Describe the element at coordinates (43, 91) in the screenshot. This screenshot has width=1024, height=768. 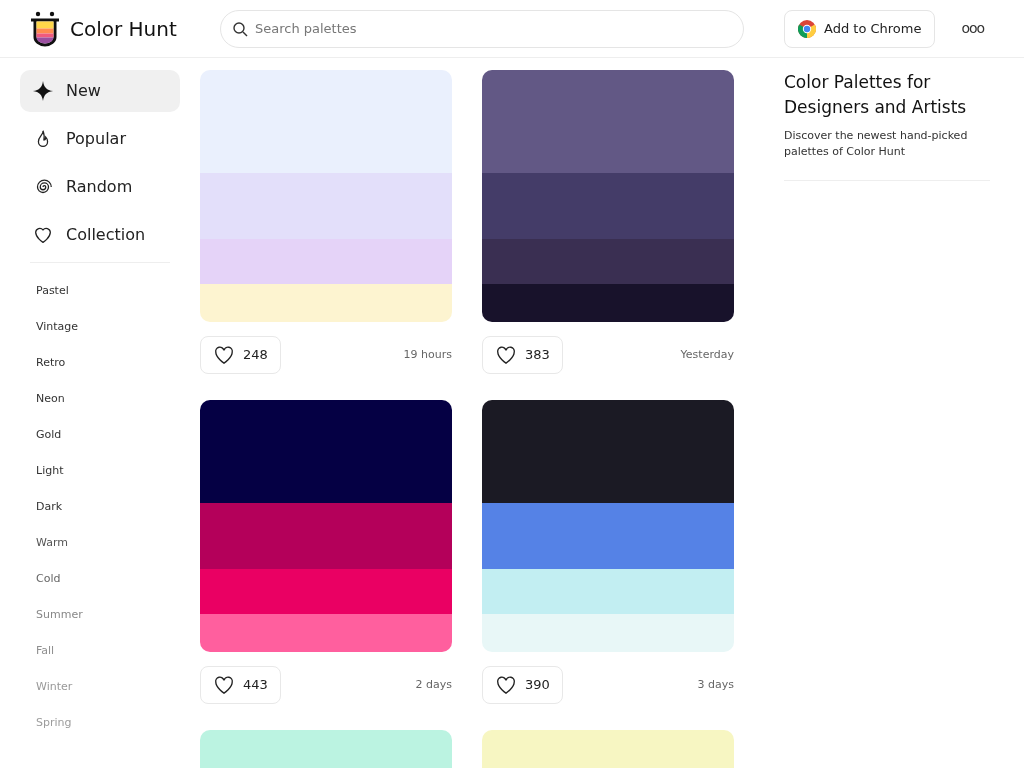
I see `sparkle-icon` at that location.